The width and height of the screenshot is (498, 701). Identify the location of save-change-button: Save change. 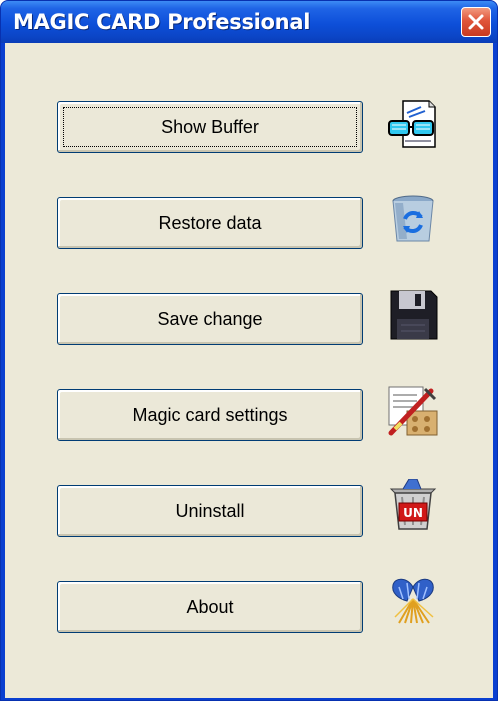
(210, 319).